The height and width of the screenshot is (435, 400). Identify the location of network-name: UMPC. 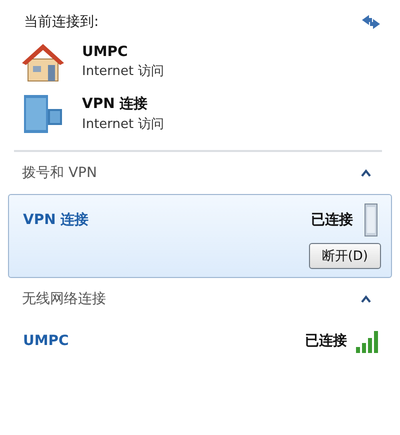
(46, 341).